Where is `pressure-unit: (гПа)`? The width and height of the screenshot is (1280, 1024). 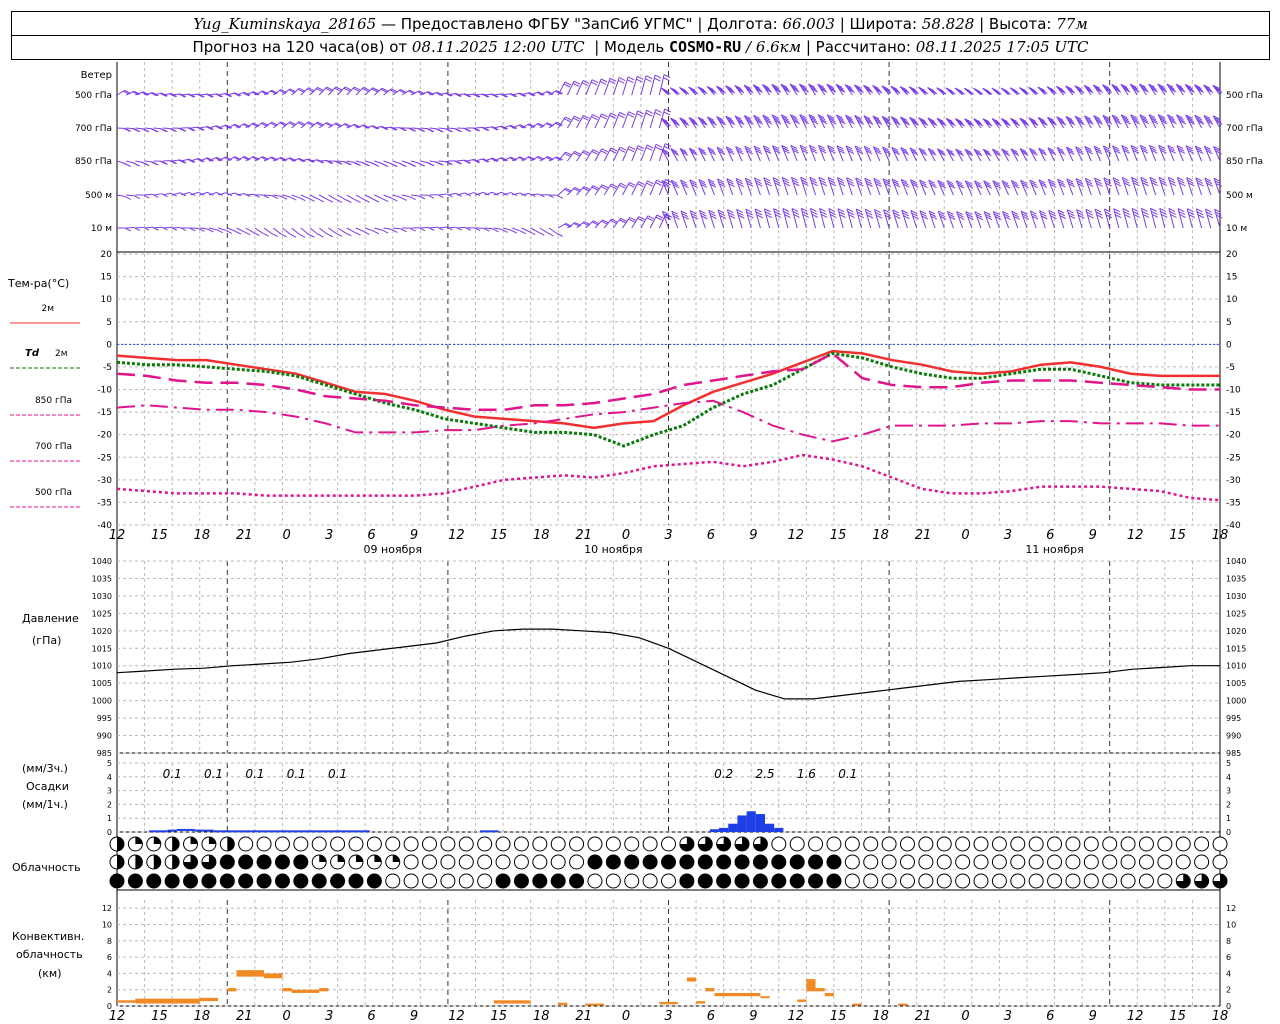 pressure-unit: (гПа) is located at coordinates (46, 640).